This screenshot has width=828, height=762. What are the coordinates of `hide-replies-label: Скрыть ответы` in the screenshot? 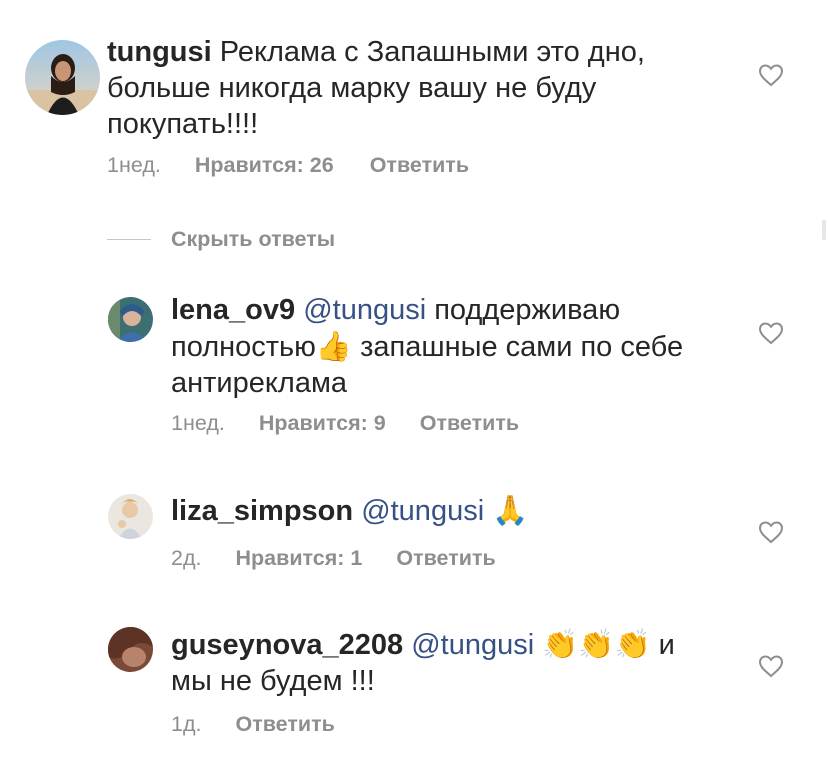 It's located at (253, 238).